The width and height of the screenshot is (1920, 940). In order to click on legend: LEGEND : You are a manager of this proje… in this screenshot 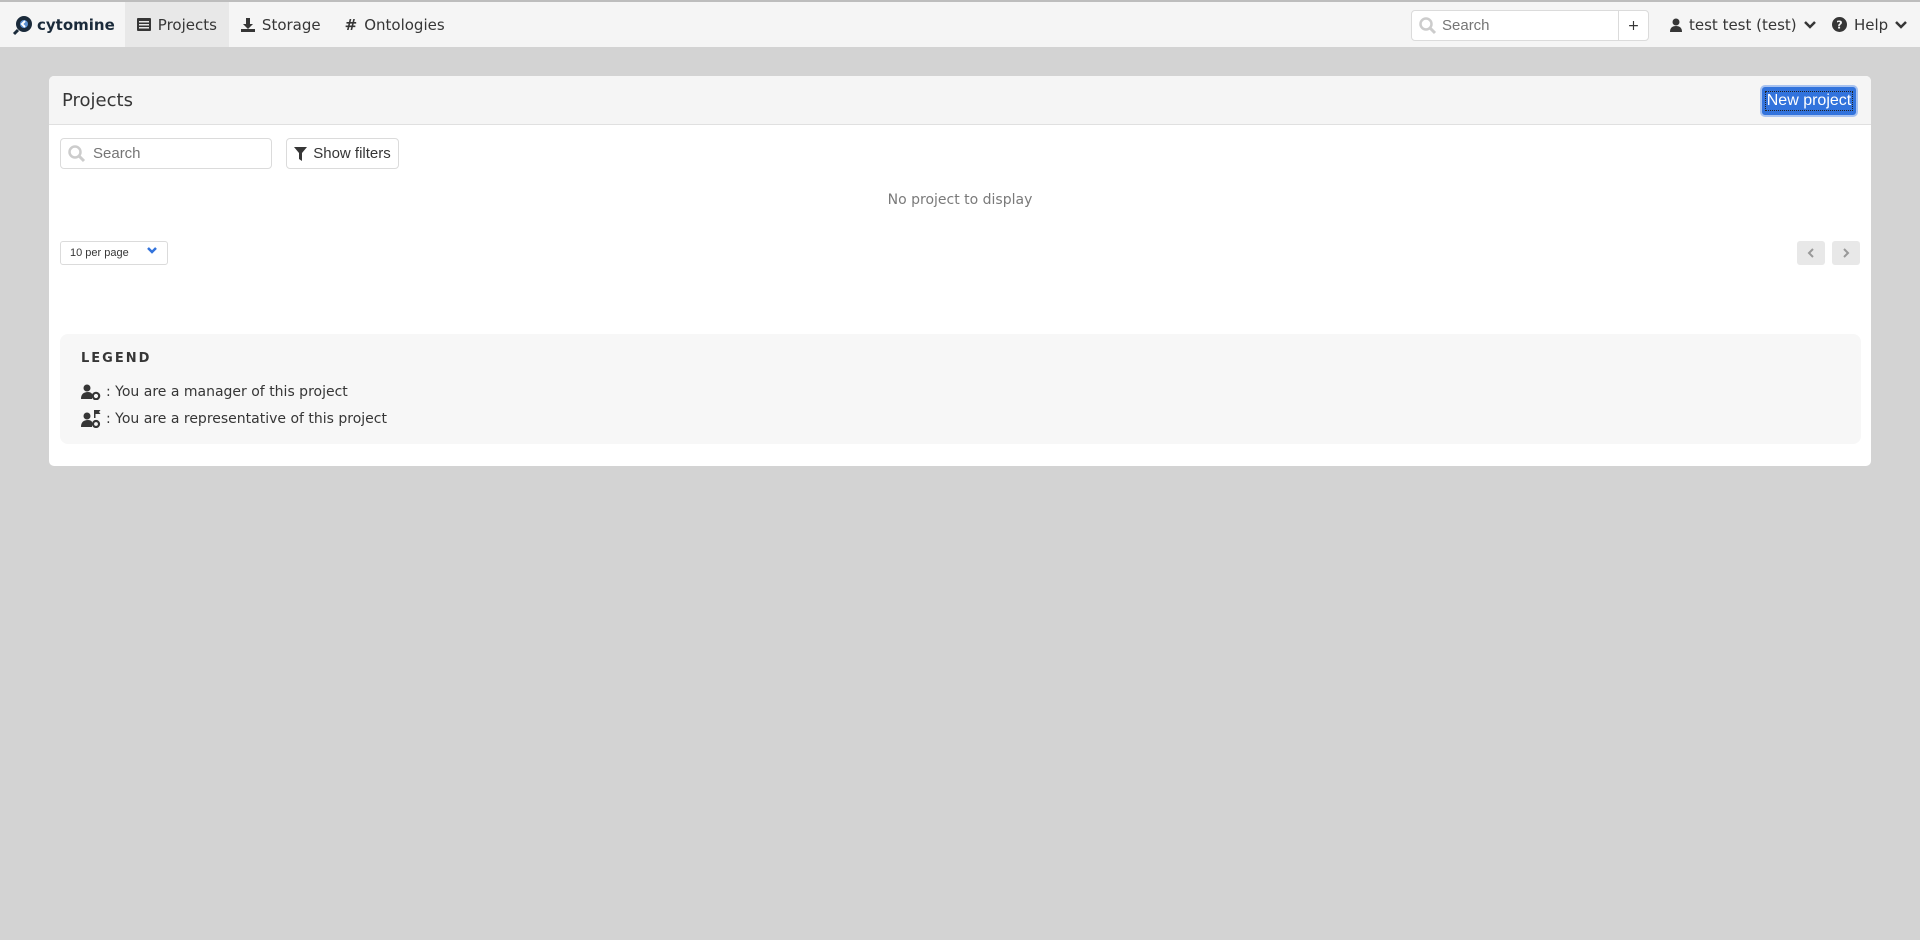, I will do `click(960, 389)`.